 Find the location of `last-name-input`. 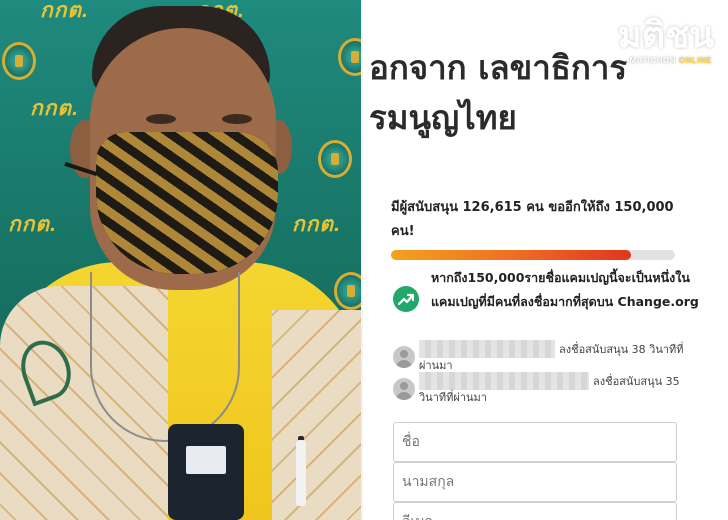

last-name-input is located at coordinates (535, 482).